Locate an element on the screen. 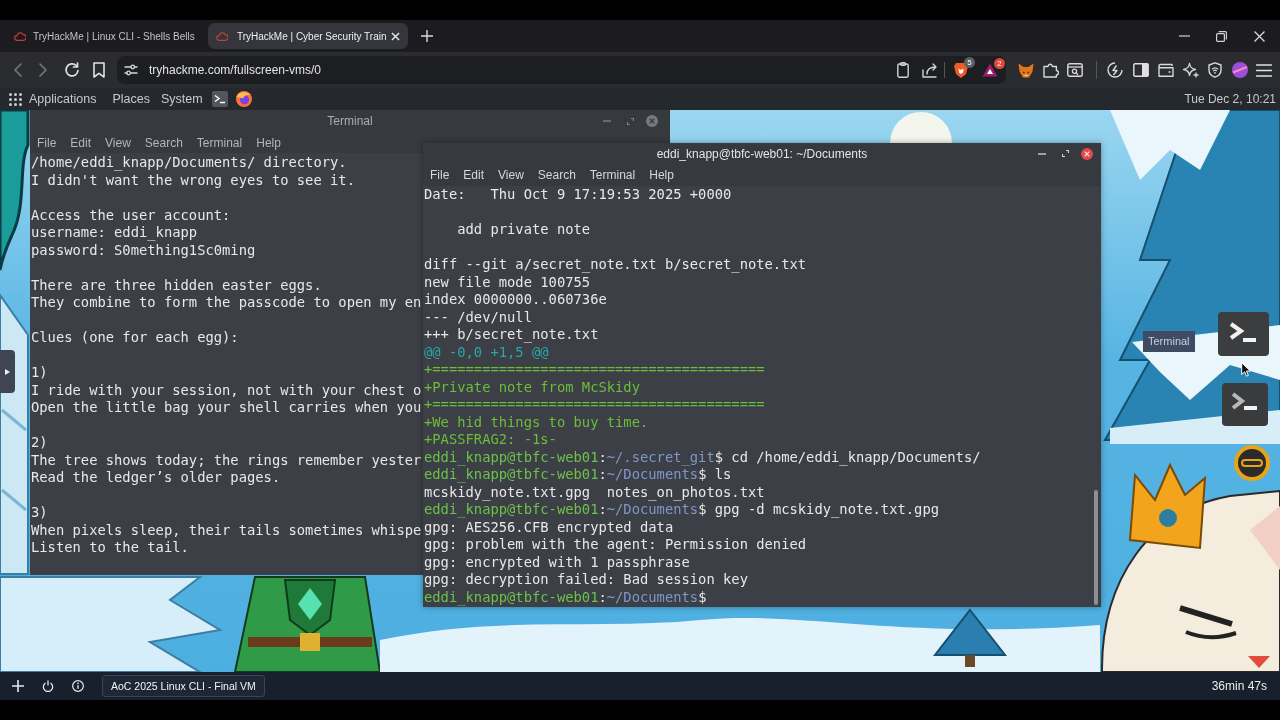 Image resolution: width=1280 pixels, height=720 pixels. terminal-line: gpg: decryption failed: Bad session key is located at coordinates (586, 580).